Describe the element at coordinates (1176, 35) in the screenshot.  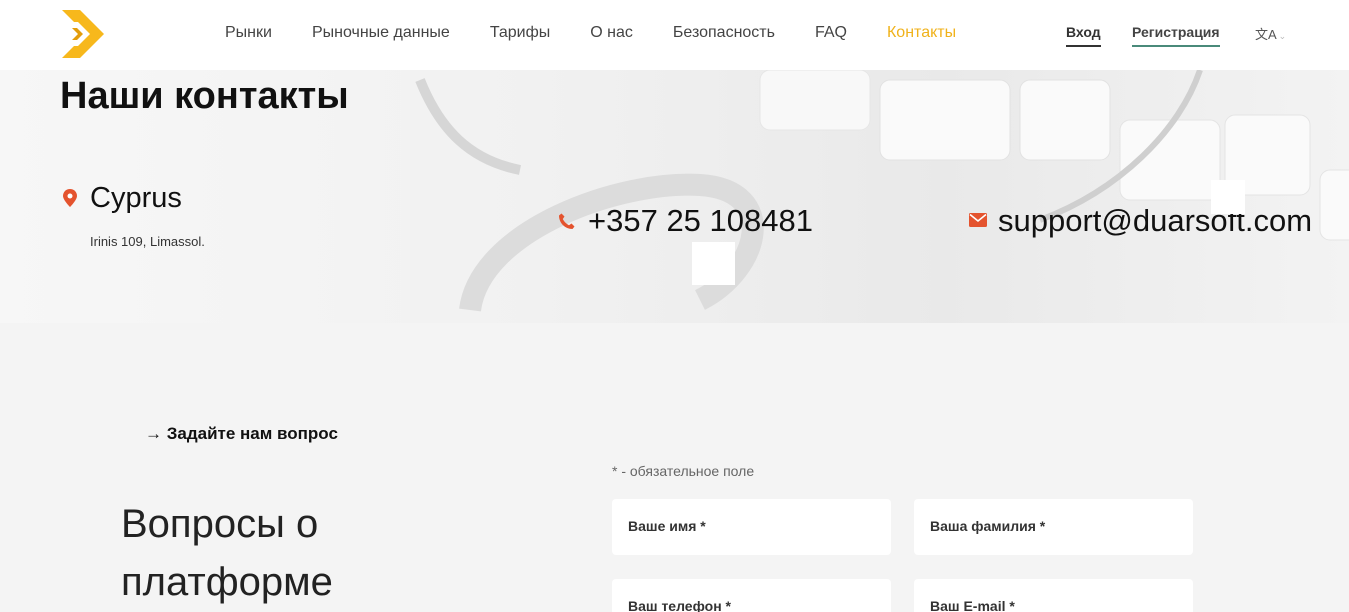
I see `register-link: Регистрация` at that location.